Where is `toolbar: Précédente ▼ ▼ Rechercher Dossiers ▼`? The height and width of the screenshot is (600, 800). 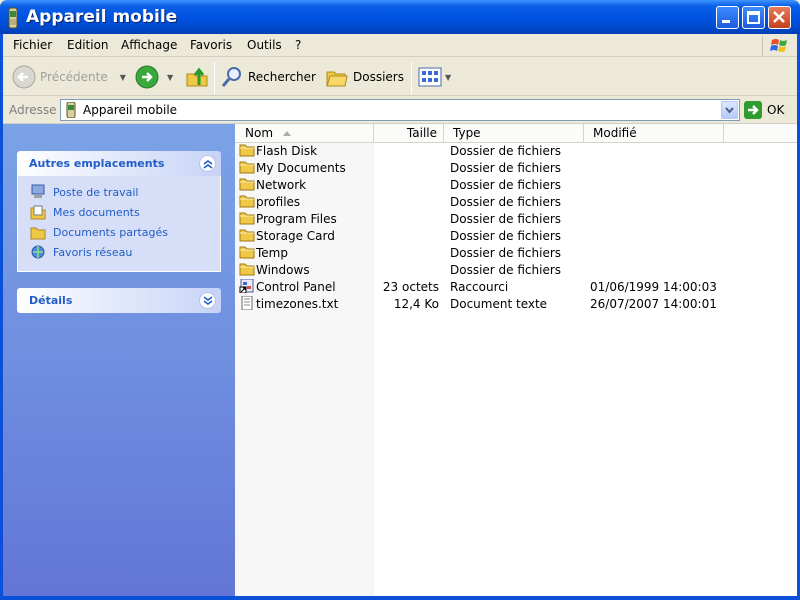
toolbar: Précédente ▼ ▼ Rechercher Dossiers ▼ is located at coordinates (400, 77).